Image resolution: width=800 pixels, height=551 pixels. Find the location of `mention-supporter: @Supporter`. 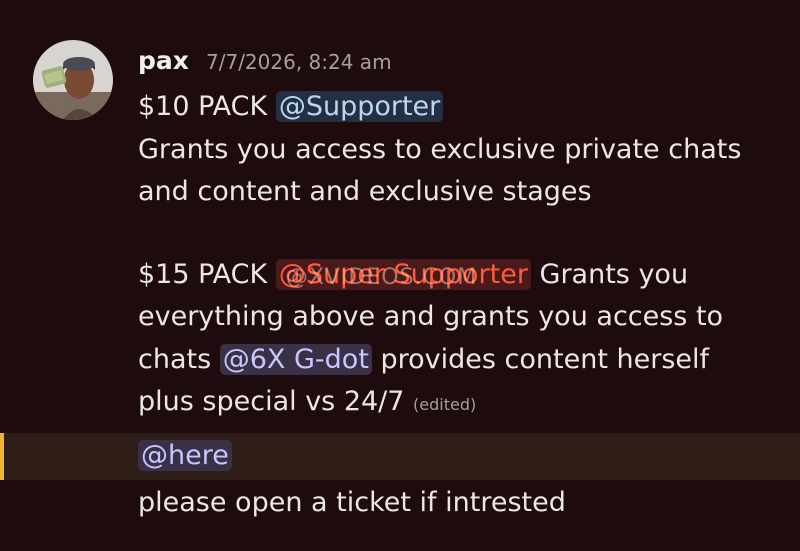

mention-supporter: @Supporter is located at coordinates (359, 106).